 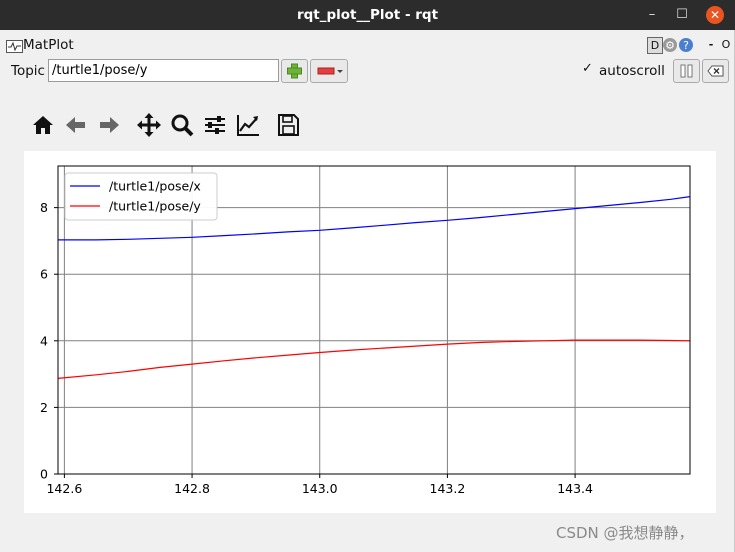 What do you see at coordinates (44, 474) in the screenshot?
I see `y-tick-label: 0` at bounding box center [44, 474].